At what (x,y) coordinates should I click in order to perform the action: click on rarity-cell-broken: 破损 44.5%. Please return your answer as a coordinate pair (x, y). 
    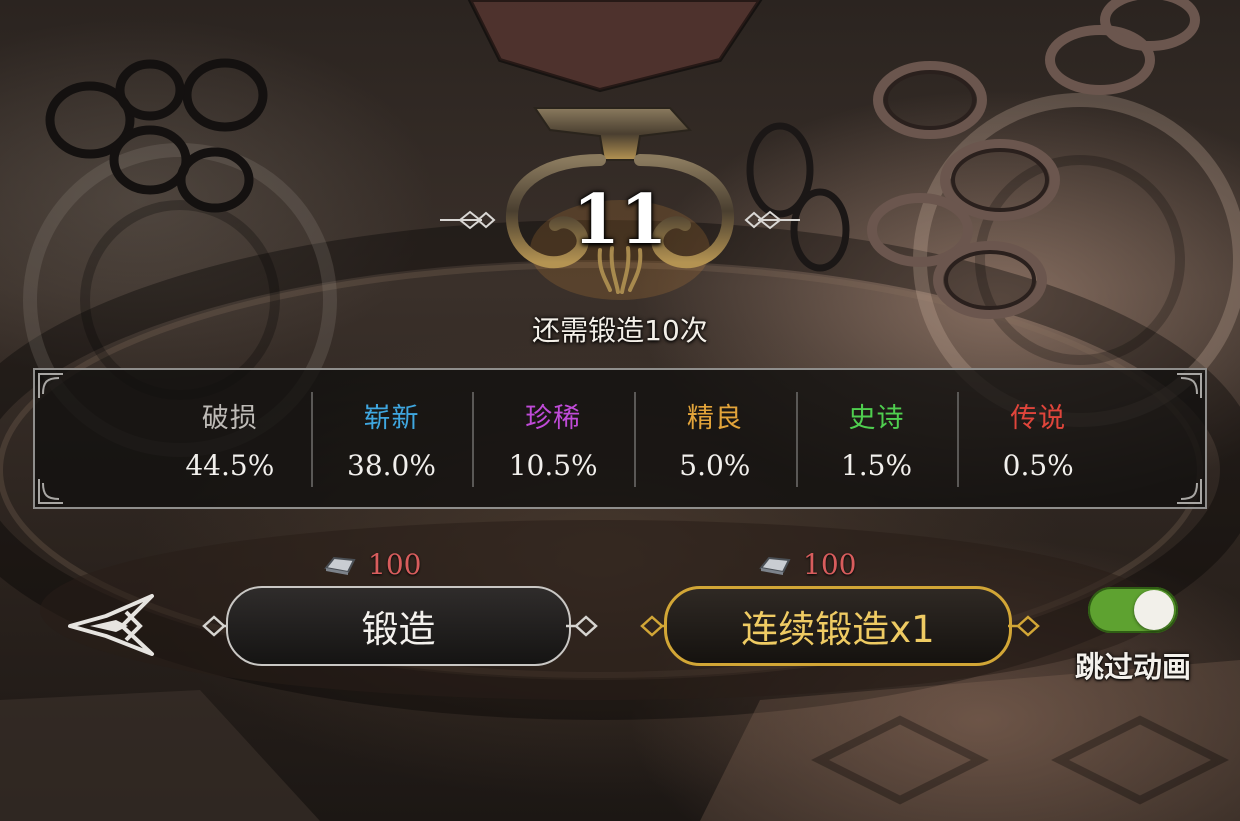
    Looking at the image, I should click on (230, 438).